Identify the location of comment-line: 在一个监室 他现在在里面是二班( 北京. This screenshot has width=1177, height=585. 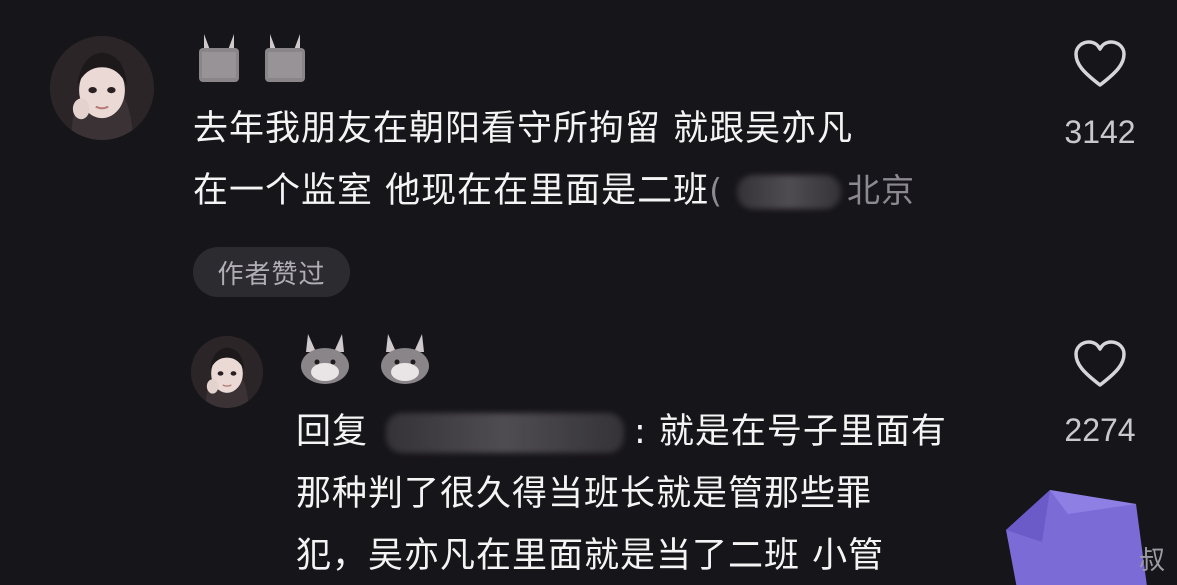
(554, 191).